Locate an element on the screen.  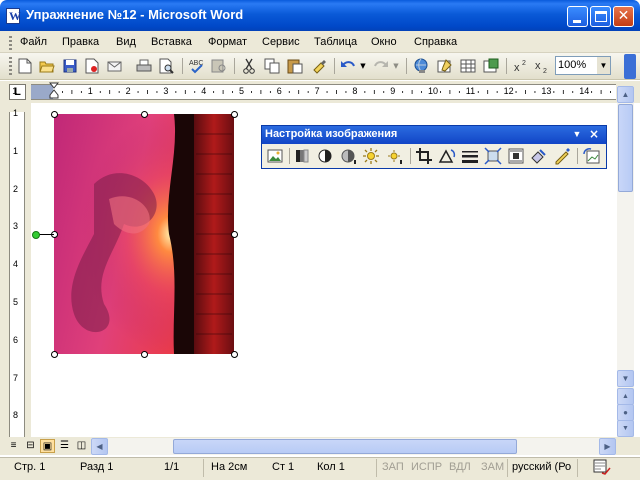
undo-dropdown-icon: ▼ is located at coordinates (363, 66).